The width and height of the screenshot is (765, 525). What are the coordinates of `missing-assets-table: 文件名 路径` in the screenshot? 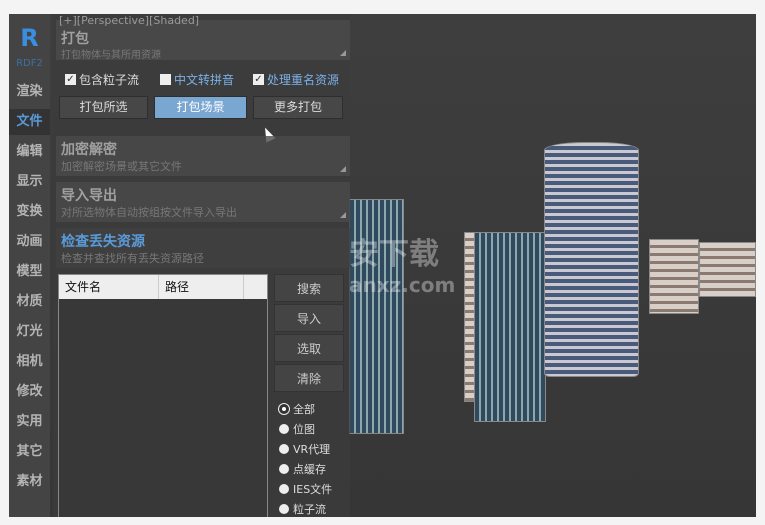 It's located at (163, 395).